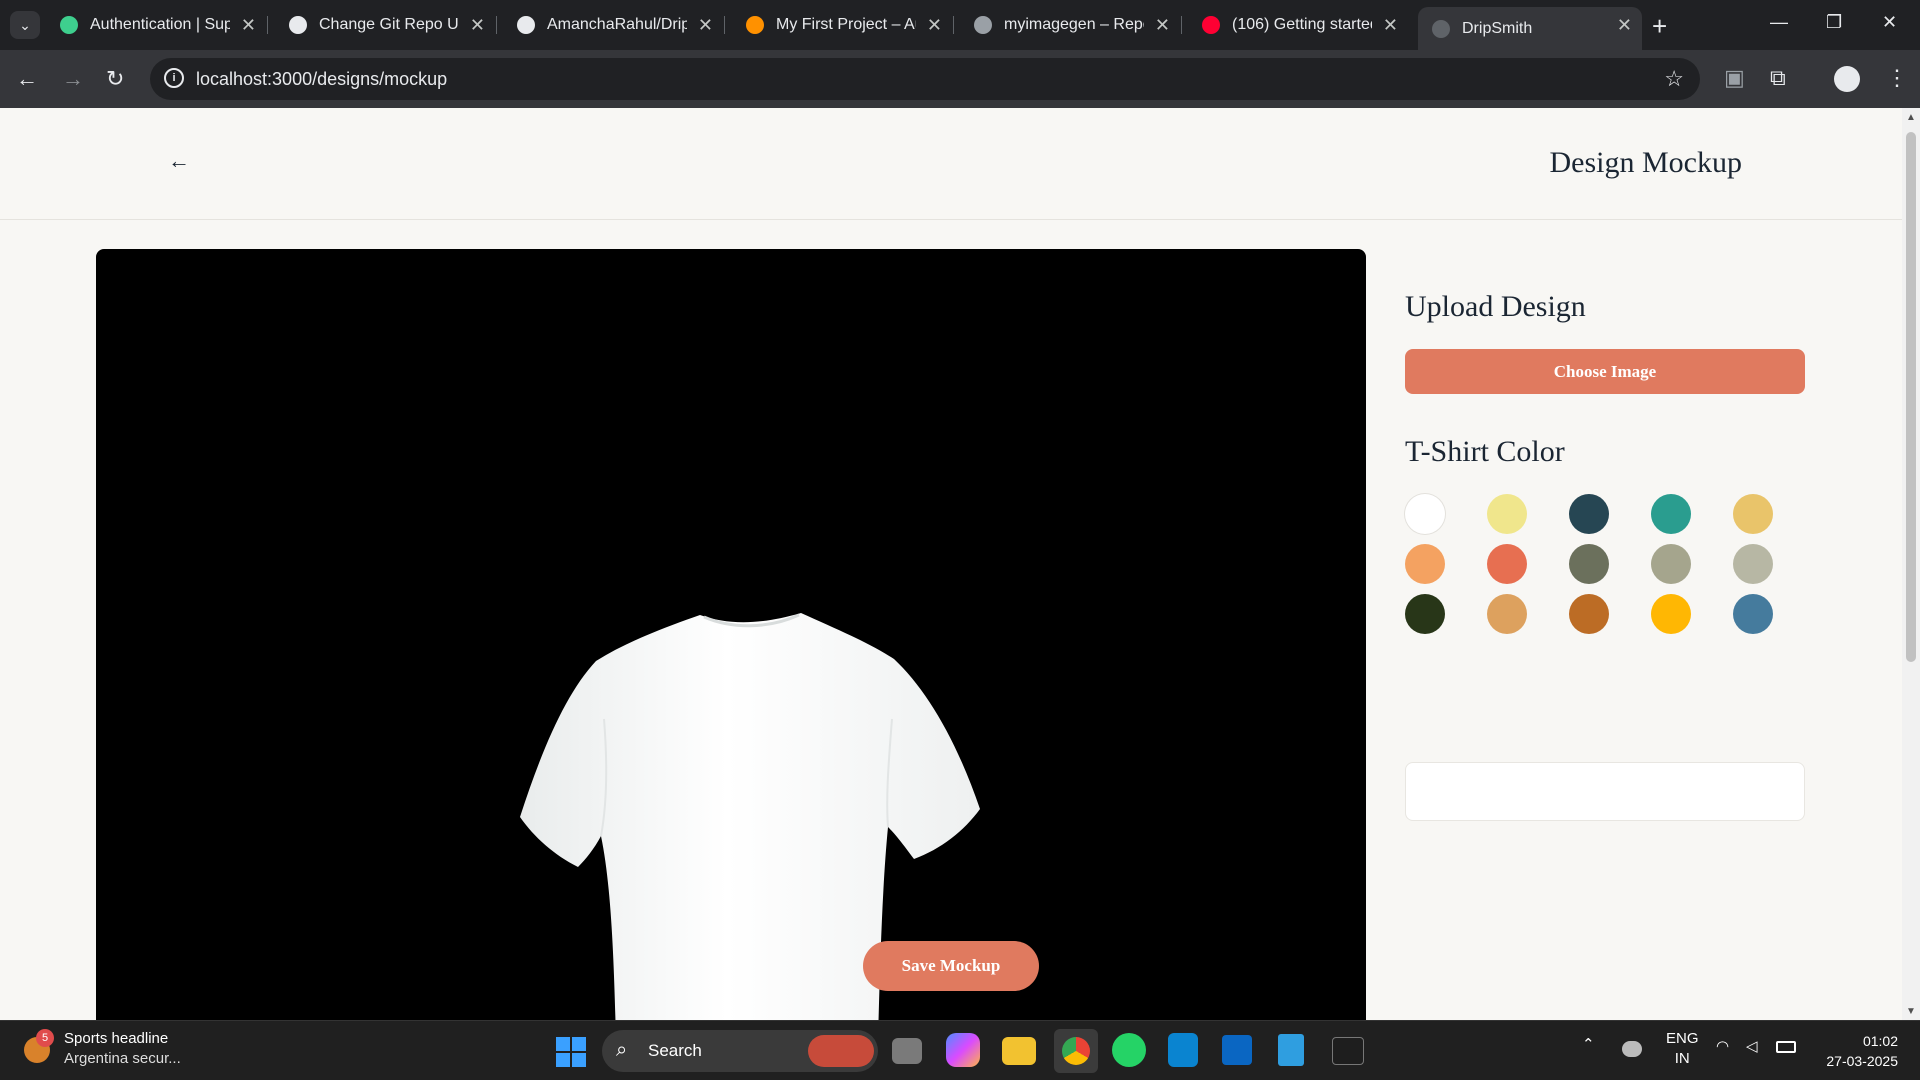 This screenshot has height=1080, width=1920. I want to click on search-label: Search, so click(675, 1050).